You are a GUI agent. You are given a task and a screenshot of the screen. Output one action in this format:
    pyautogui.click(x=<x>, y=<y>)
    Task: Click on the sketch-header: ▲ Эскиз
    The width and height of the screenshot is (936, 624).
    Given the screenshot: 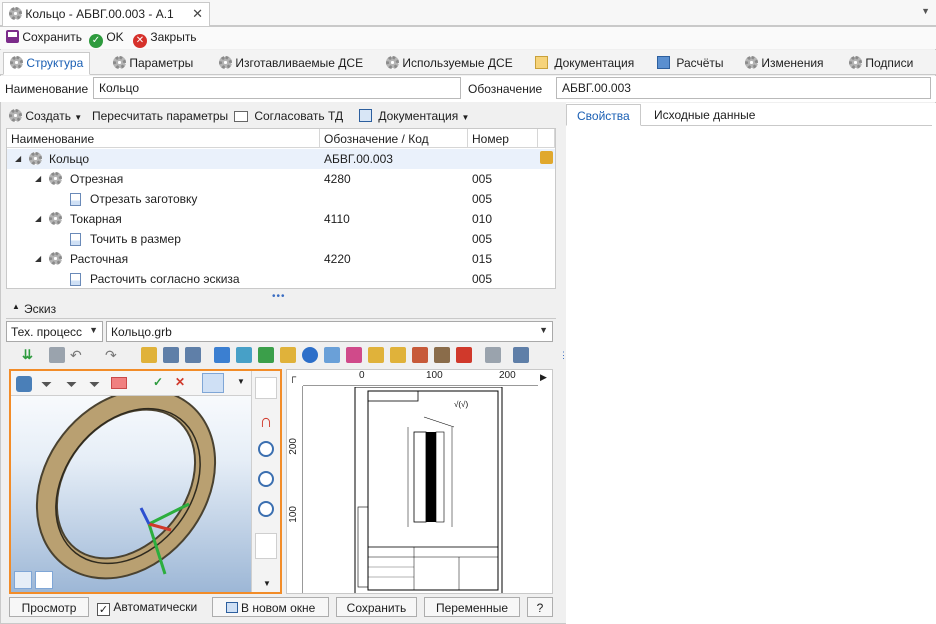 What is the action you would take?
    pyautogui.click(x=281, y=309)
    